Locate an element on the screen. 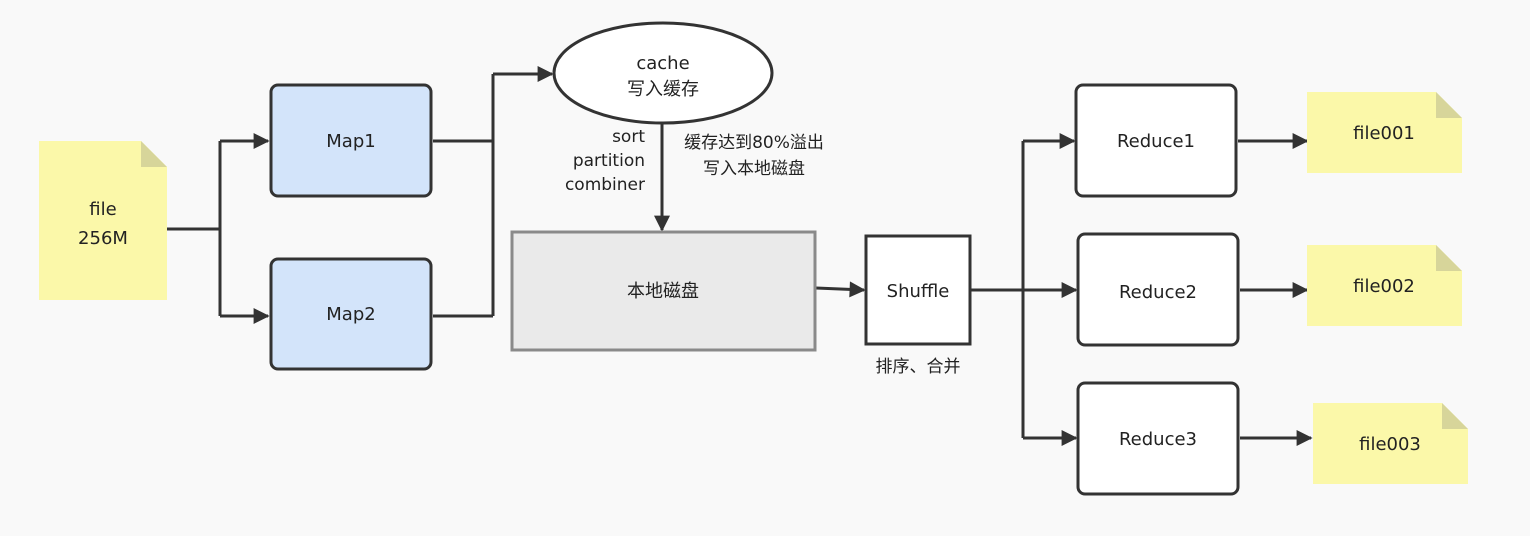  sort-steps-label: sort partition combiner is located at coordinates (605, 161).